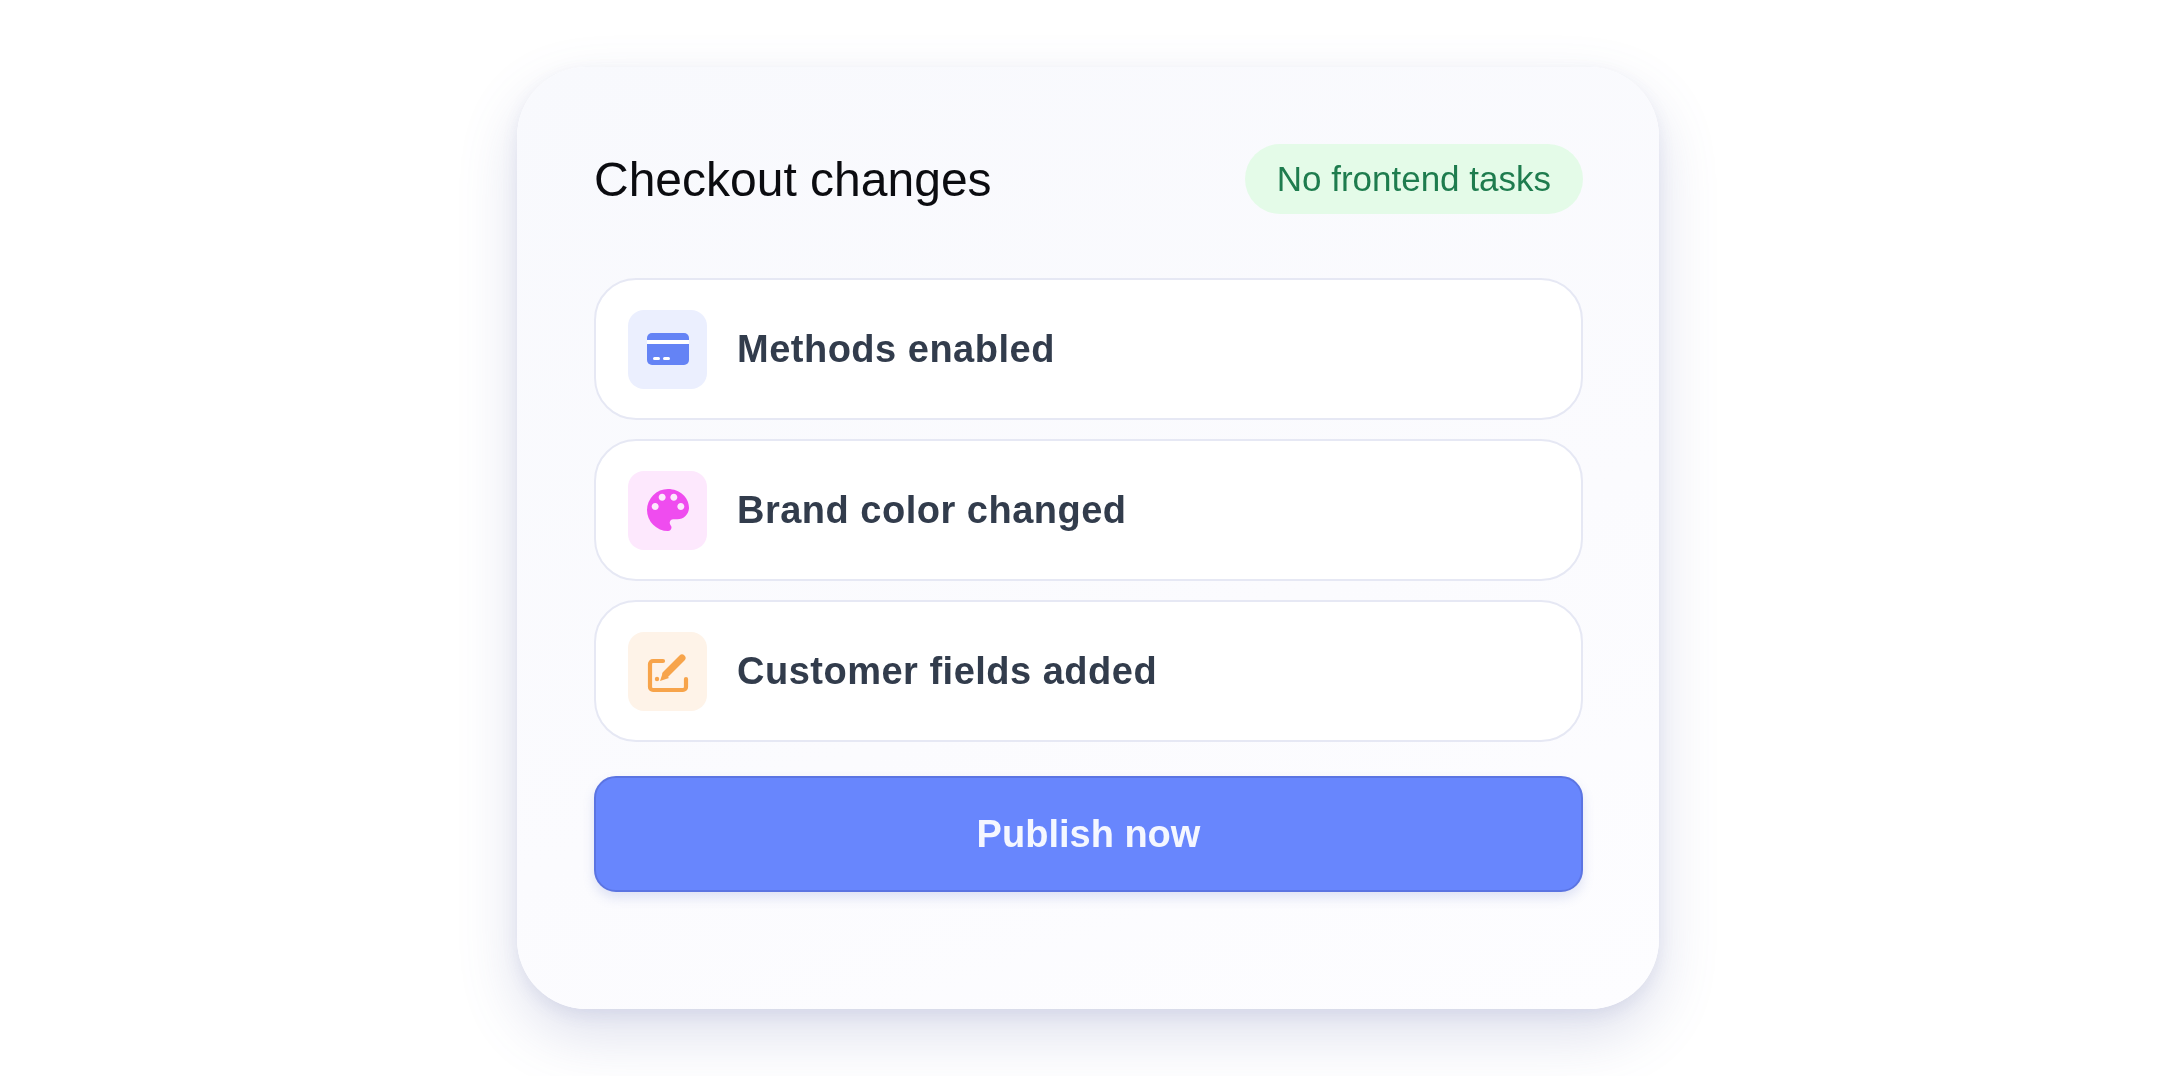  What do you see at coordinates (947, 671) in the screenshot?
I see `change-label: Customer fields added` at bounding box center [947, 671].